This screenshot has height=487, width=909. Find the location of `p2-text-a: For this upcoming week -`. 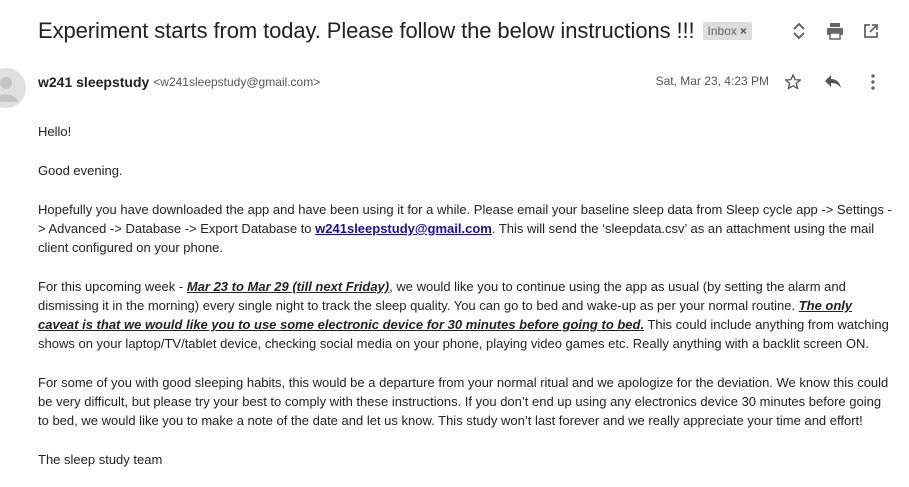

p2-text-a: For this upcoming week - is located at coordinates (112, 286).